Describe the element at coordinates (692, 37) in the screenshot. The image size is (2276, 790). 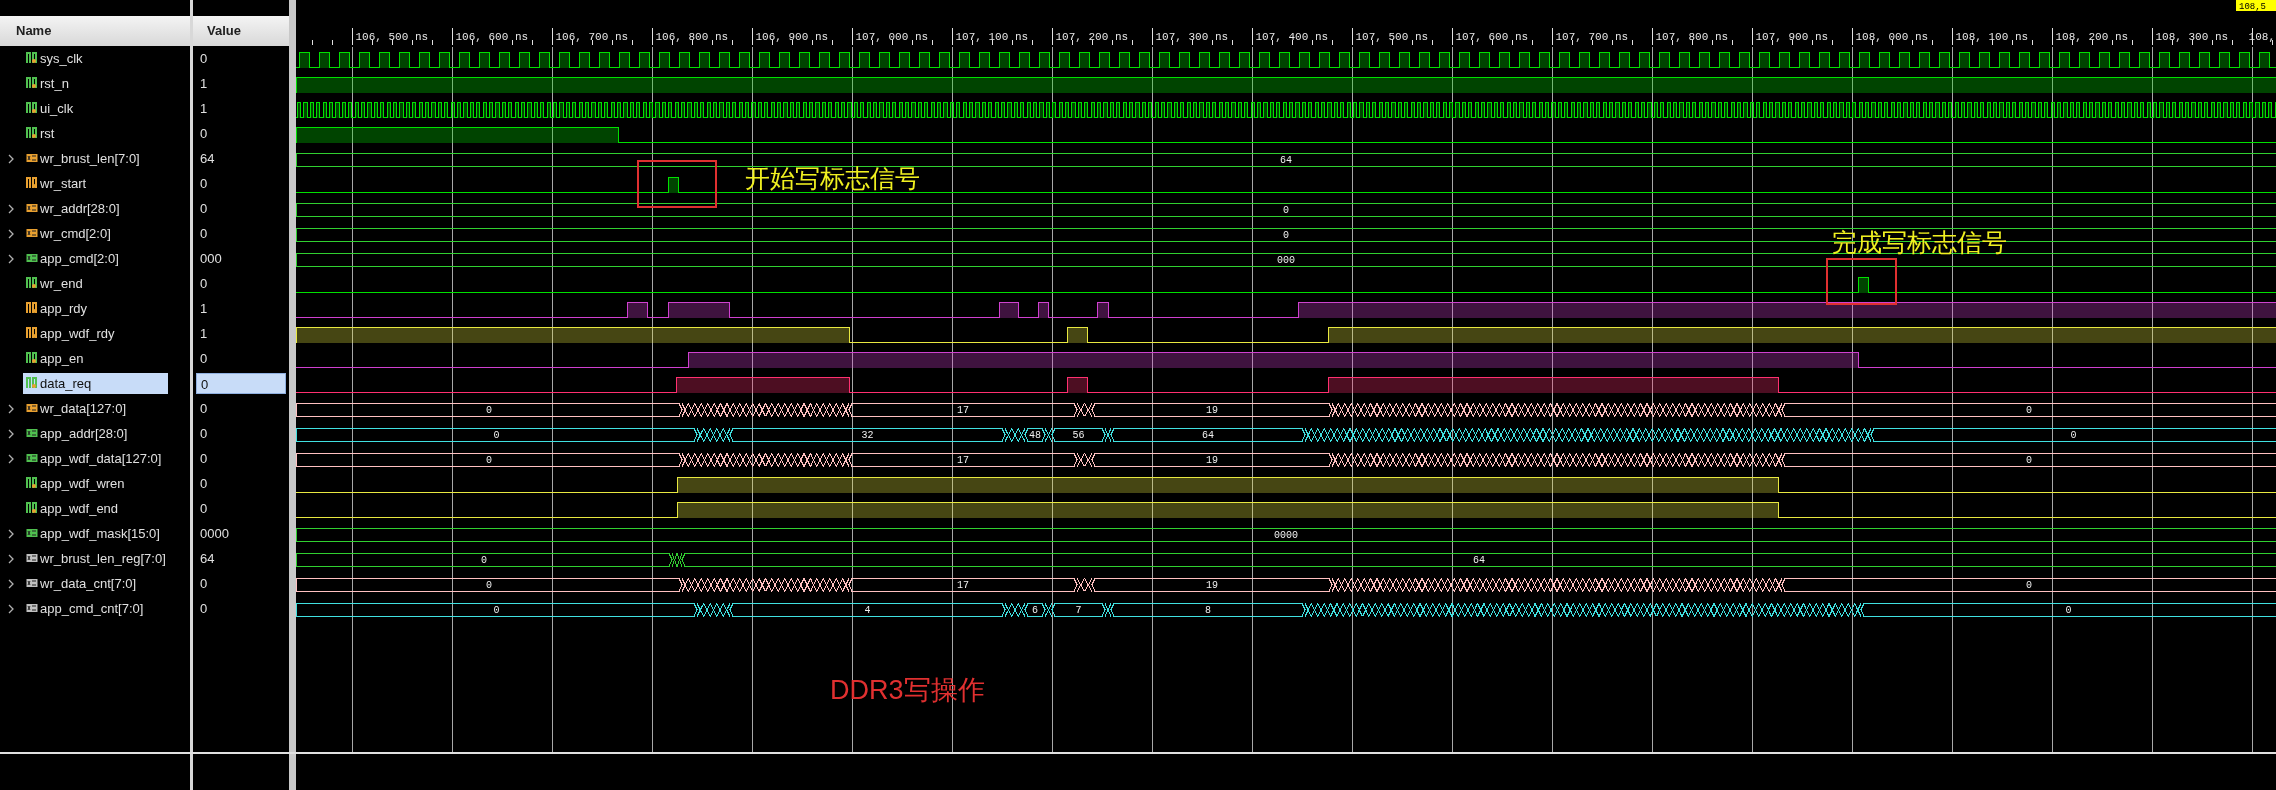
I see `time-label: 106, 800 ns` at that location.